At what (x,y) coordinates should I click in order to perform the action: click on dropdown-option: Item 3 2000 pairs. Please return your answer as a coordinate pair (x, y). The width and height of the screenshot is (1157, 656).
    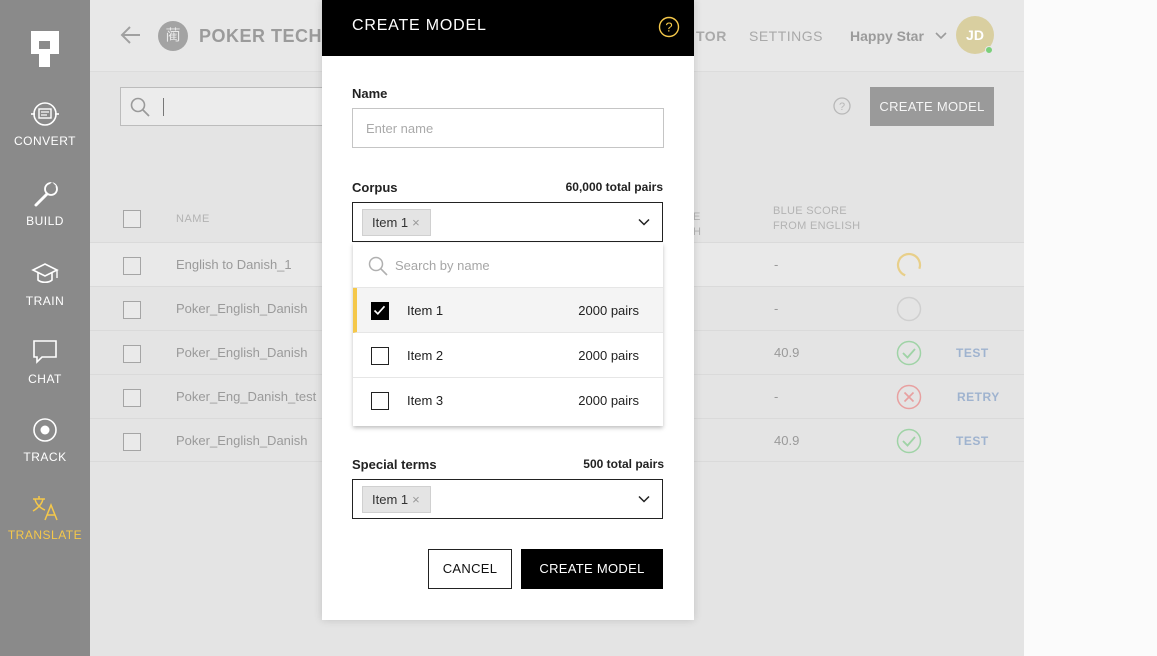
    Looking at the image, I should click on (508, 400).